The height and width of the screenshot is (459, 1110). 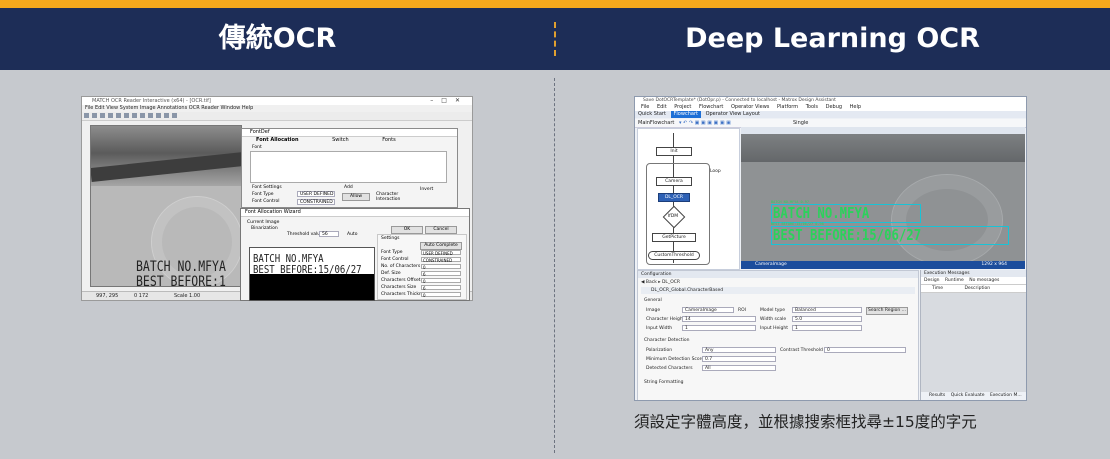 I want to click on flow-node-ifdm: IfDM, so click(x=673, y=216).